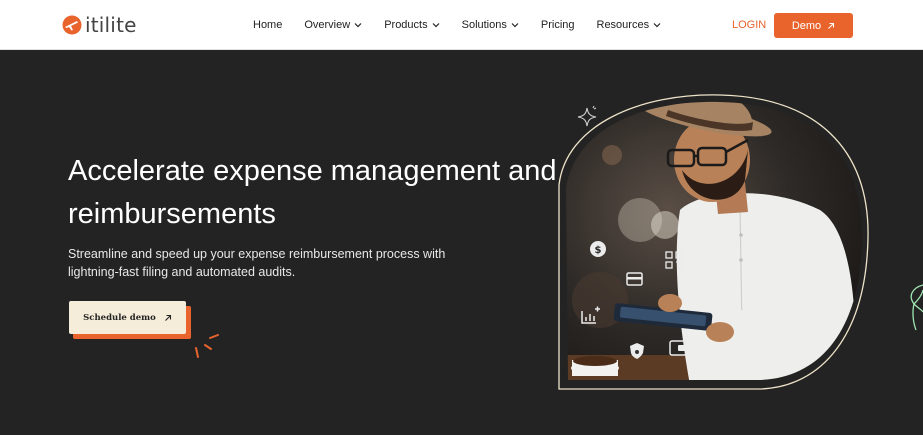 The width and height of the screenshot is (923, 435). I want to click on itilite-logo: itilite, so click(99, 25).